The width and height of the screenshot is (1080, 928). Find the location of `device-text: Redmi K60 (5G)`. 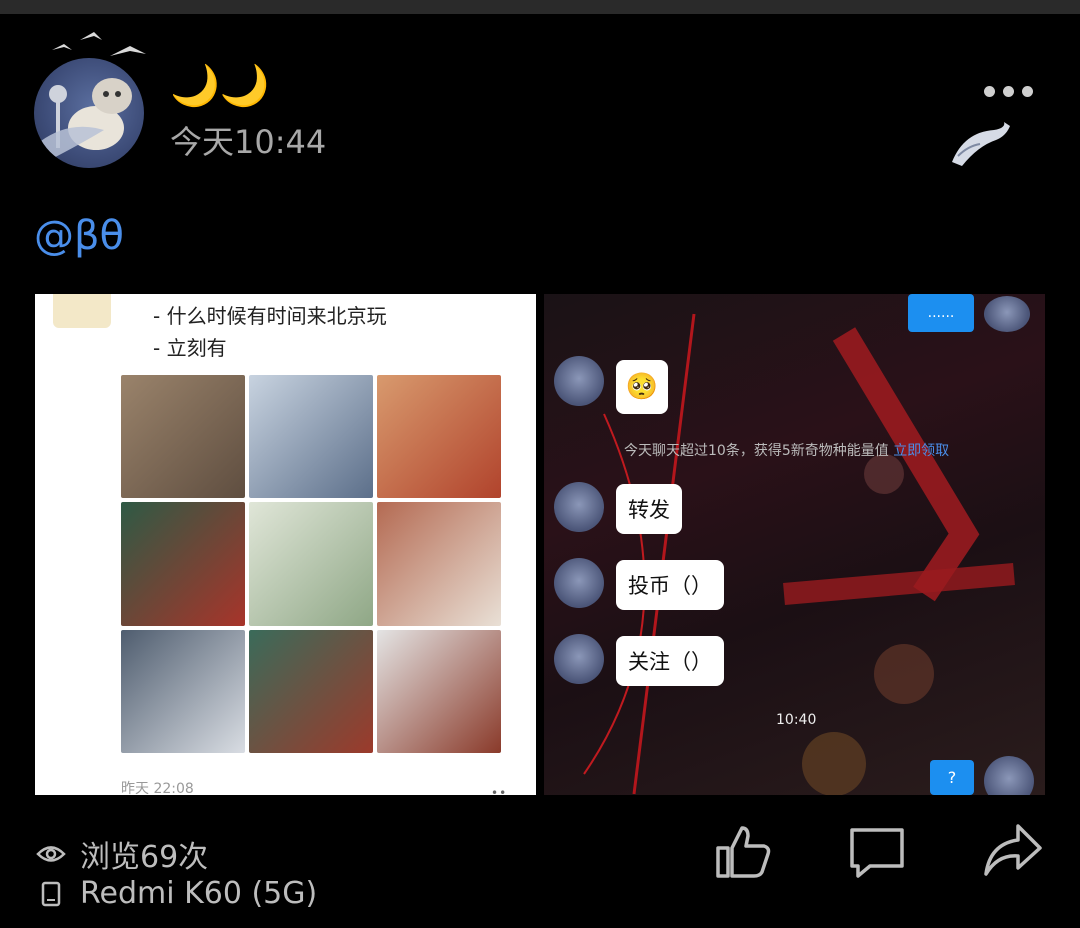

device-text: Redmi K60 (5G) is located at coordinates (199, 893).